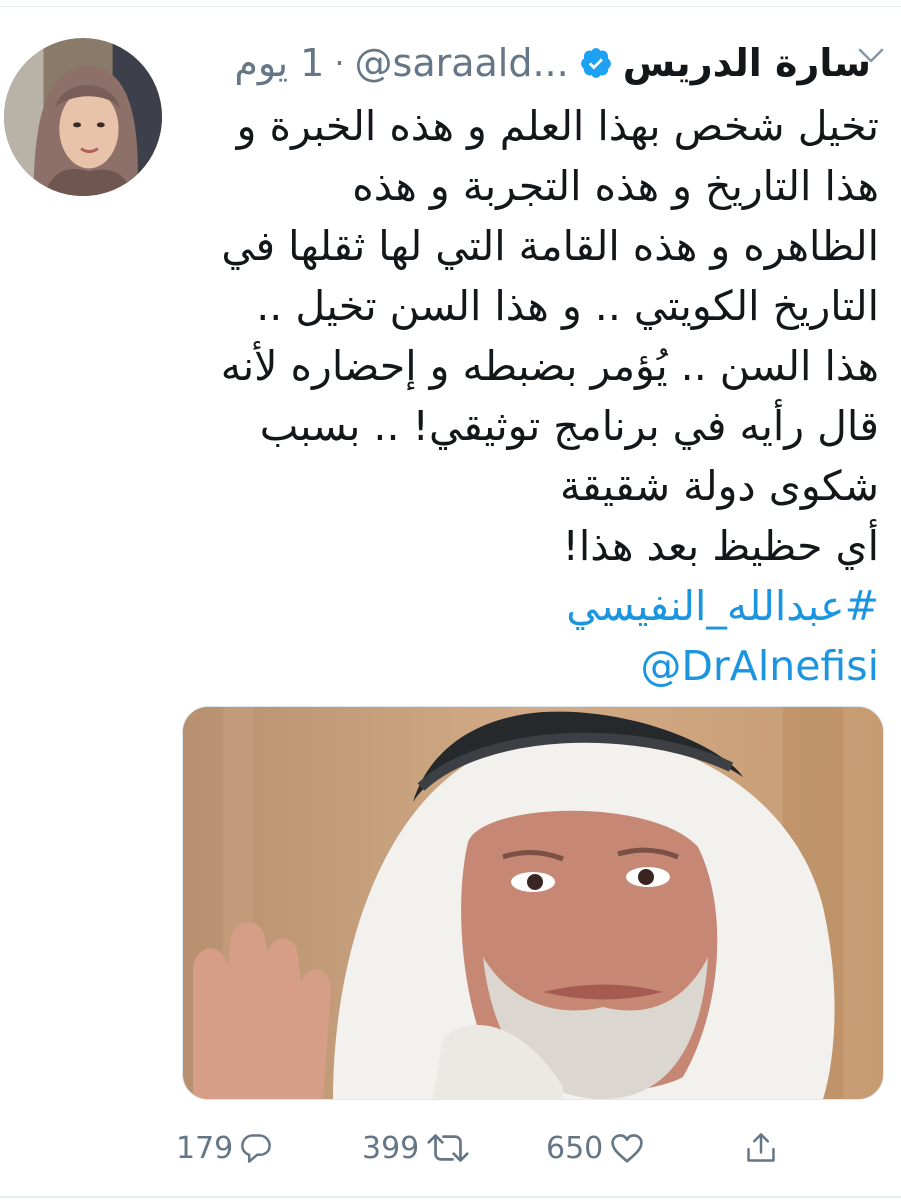 The height and width of the screenshot is (1200, 901). What do you see at coordinates (550, 246) in the screenshot?
I see `tweet-text-line: الظاهره و هذه القامة التي لها ثقلها في` at bounding box center [550, 246].